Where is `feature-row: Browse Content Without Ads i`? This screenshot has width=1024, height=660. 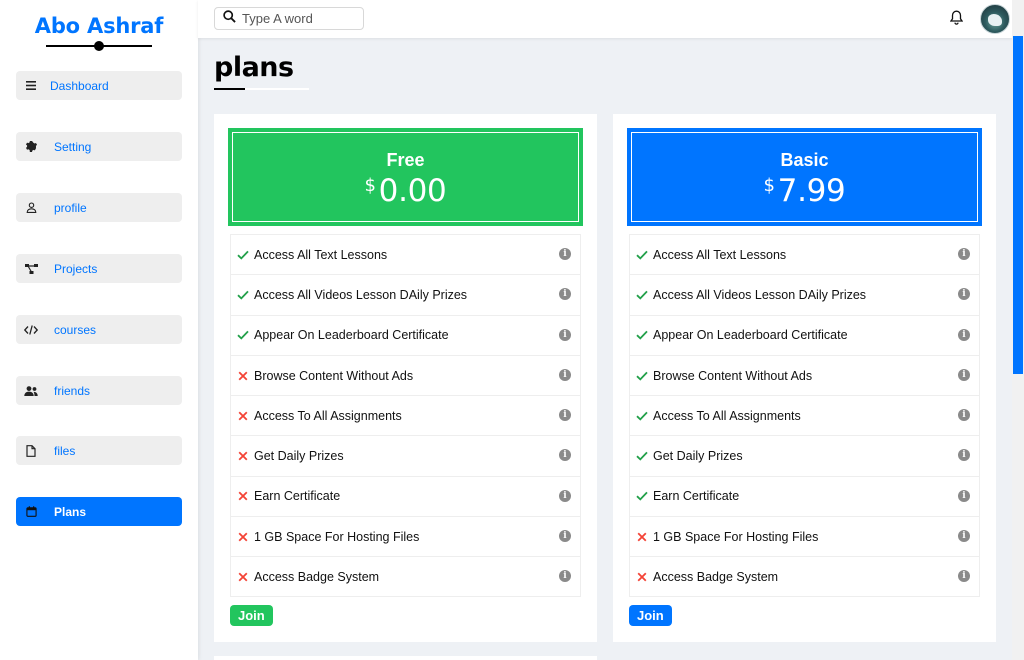
feature-row: Browse Content Without Ads i is located at coordinates (405, 375).